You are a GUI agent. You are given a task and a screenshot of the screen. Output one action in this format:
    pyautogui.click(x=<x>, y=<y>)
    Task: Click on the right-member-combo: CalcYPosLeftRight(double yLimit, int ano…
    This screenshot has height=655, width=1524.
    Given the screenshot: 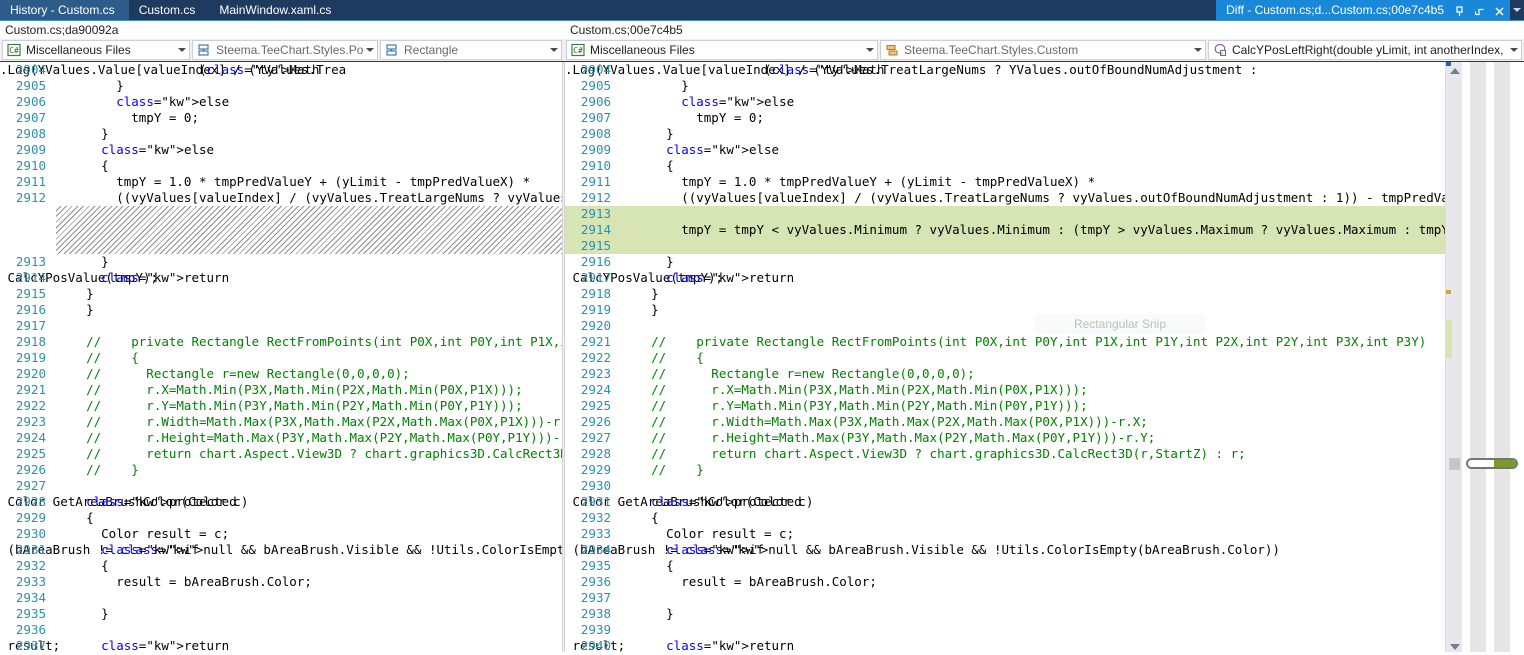 What is the action you would take?
    pyautogui.click(x=1365, y=50)
    